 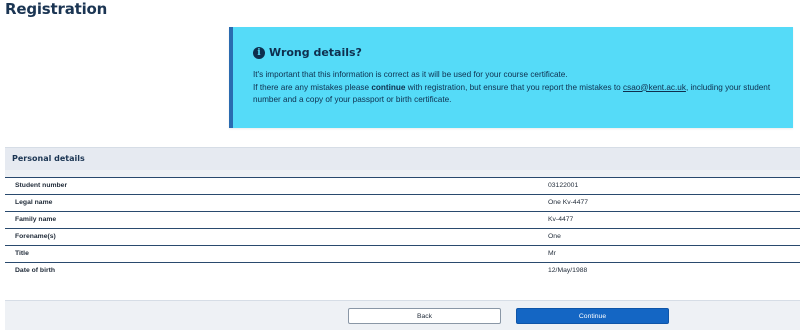 I want to click on table-row: Title Mr, so click(x=402, y=254).